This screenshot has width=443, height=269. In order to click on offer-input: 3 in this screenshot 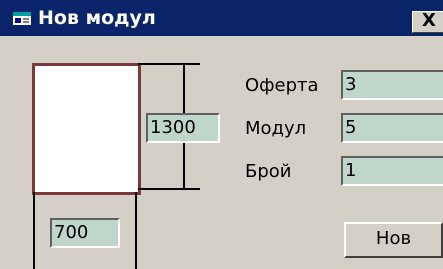, I will do `click(392, 85)`.